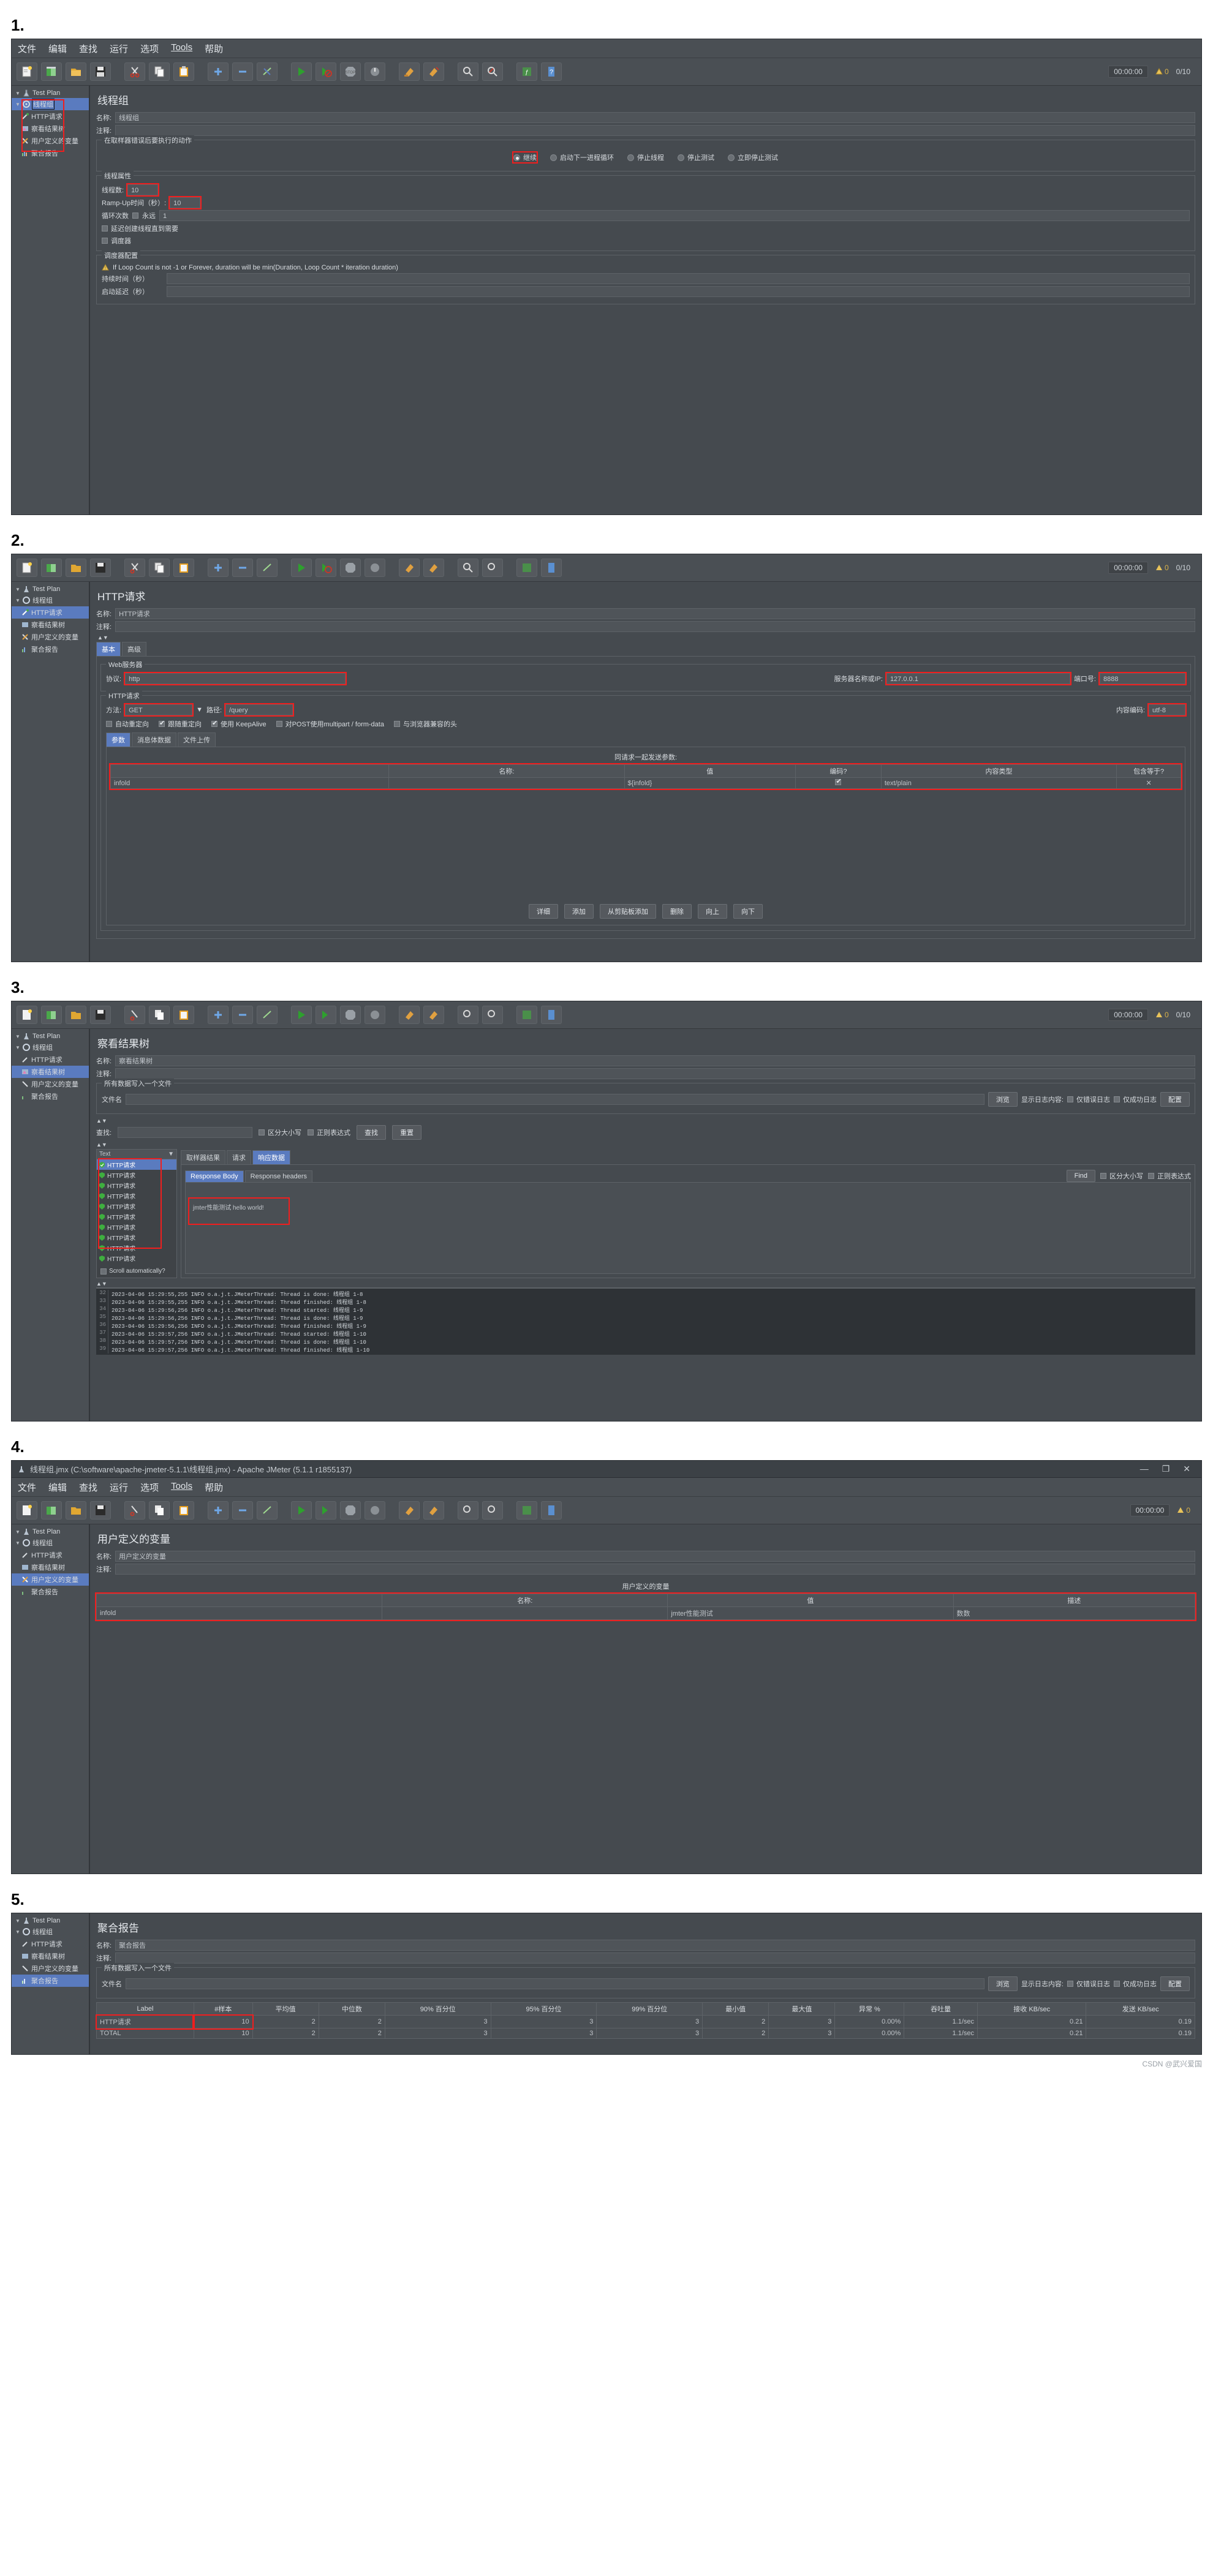 This screenshot has width=1213, height=2576. Describe the element at coordinates (696, 158) in the screenshot. I see `radio-stop-test: 停止测试` at that location.